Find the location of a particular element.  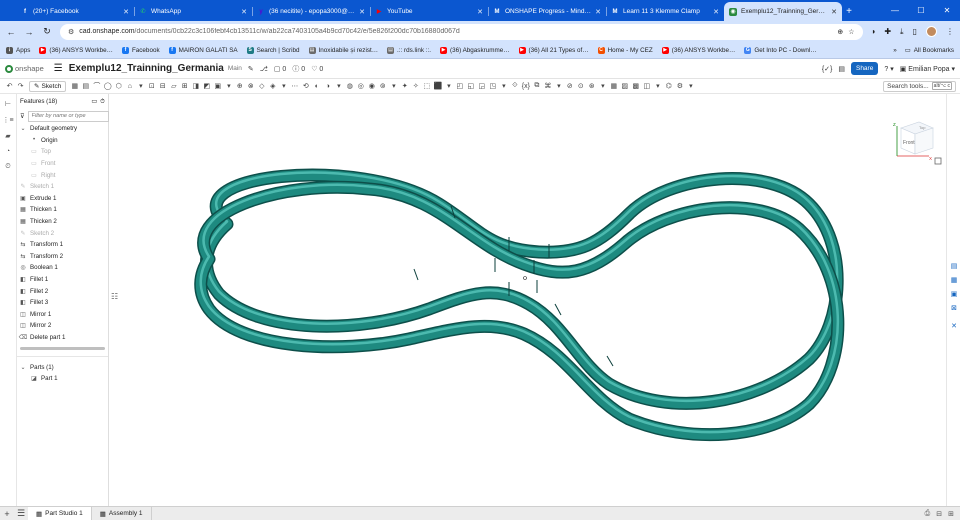

zoom-fit-icon: ⊟ is located at coordinates (939, 514).